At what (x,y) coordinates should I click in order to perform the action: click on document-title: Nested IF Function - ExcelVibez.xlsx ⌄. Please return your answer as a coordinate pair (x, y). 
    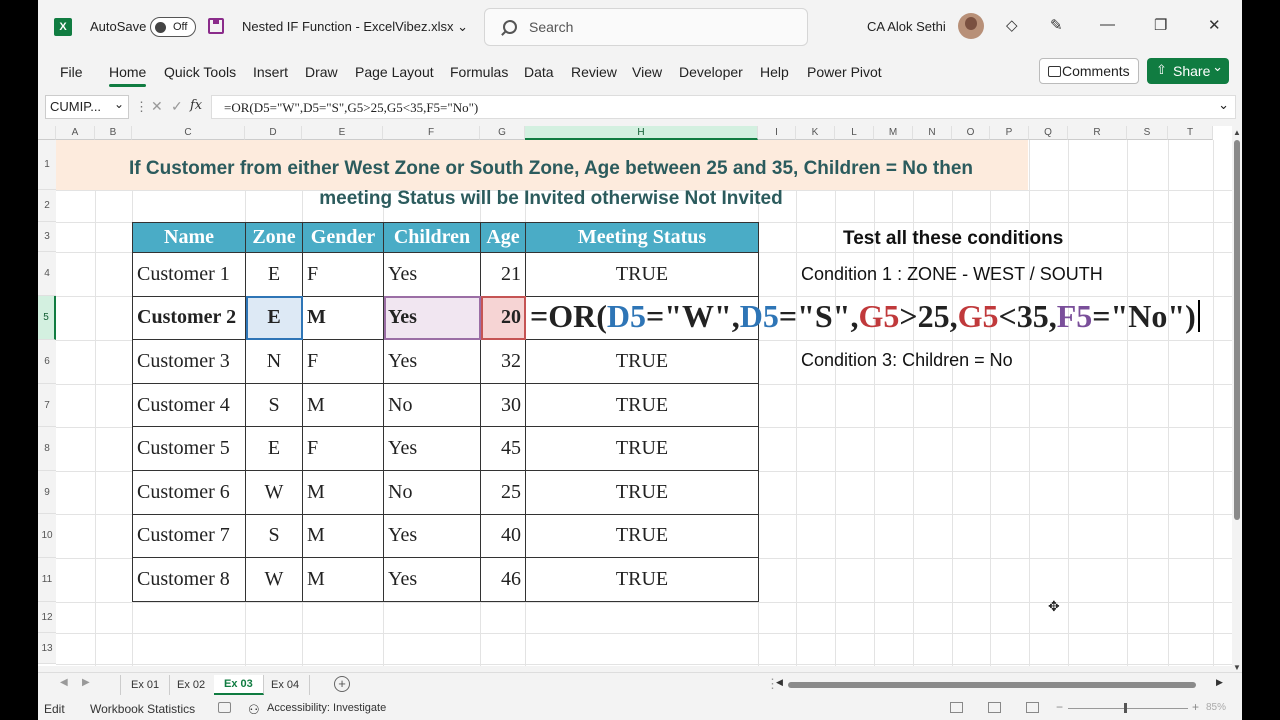
    Looking at the image, I should click on (355, 27).